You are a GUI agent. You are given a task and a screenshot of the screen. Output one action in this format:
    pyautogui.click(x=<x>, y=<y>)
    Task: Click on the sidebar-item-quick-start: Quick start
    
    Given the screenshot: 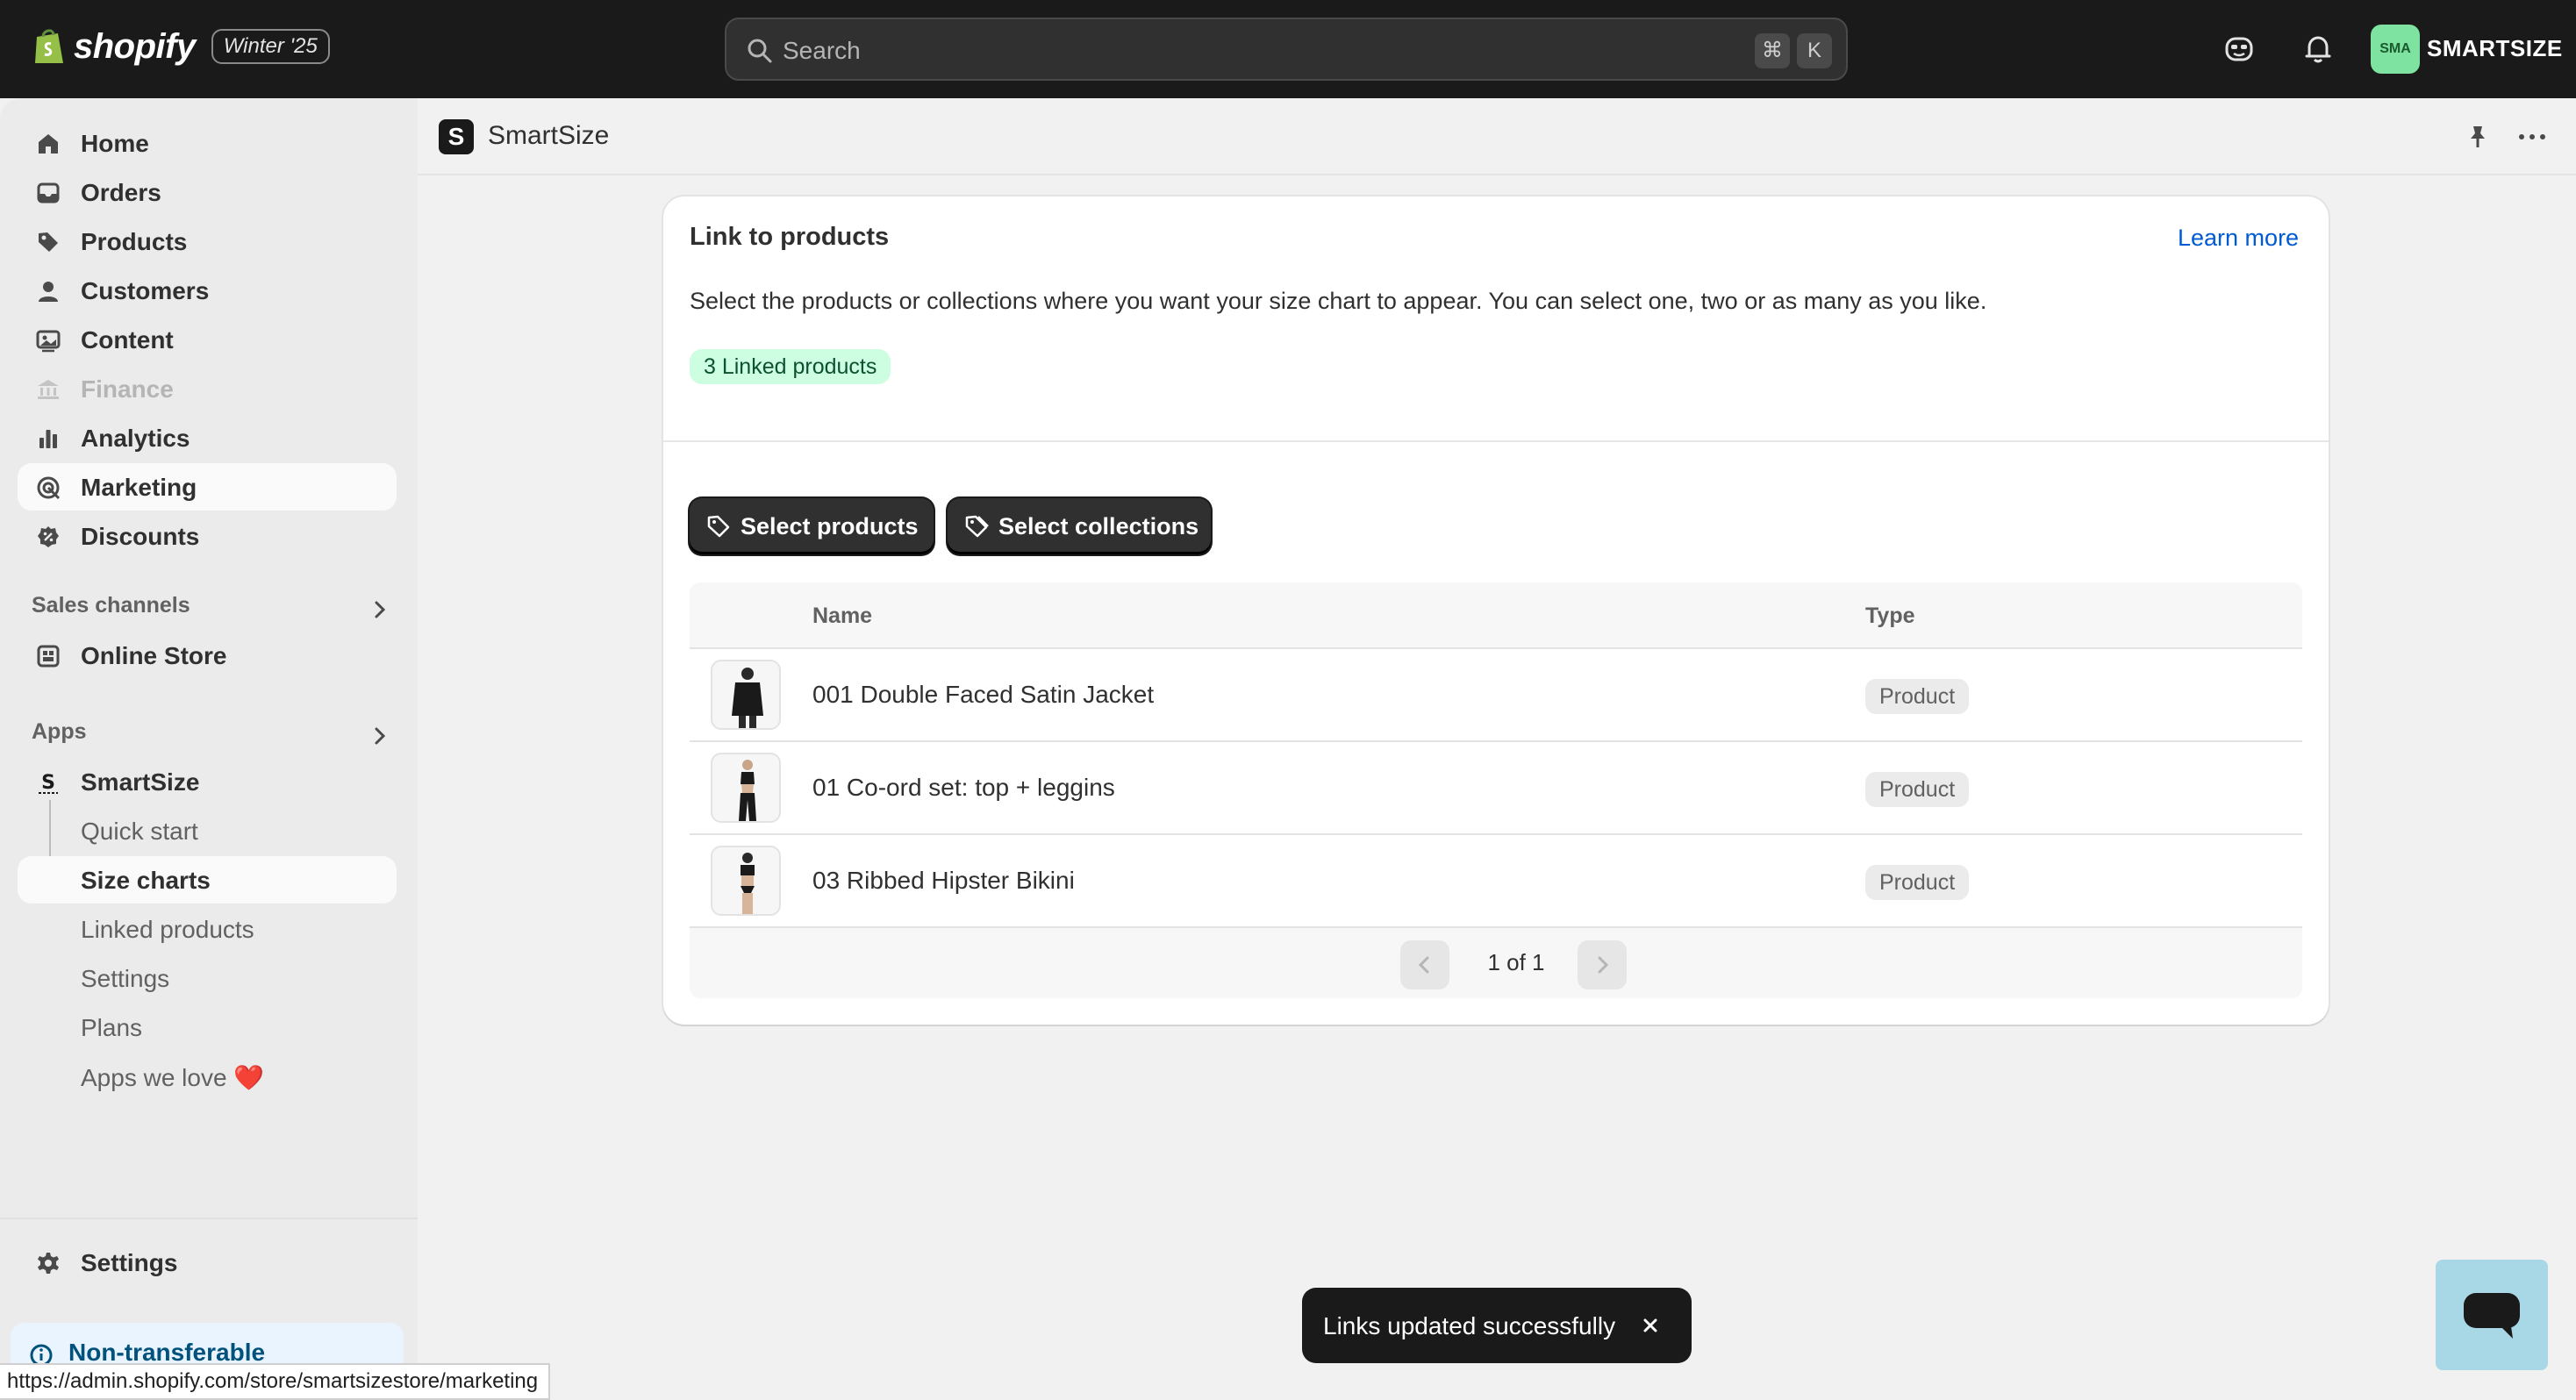 What is the action you would take?
    pyautogui.click(x=207, y=830)
    